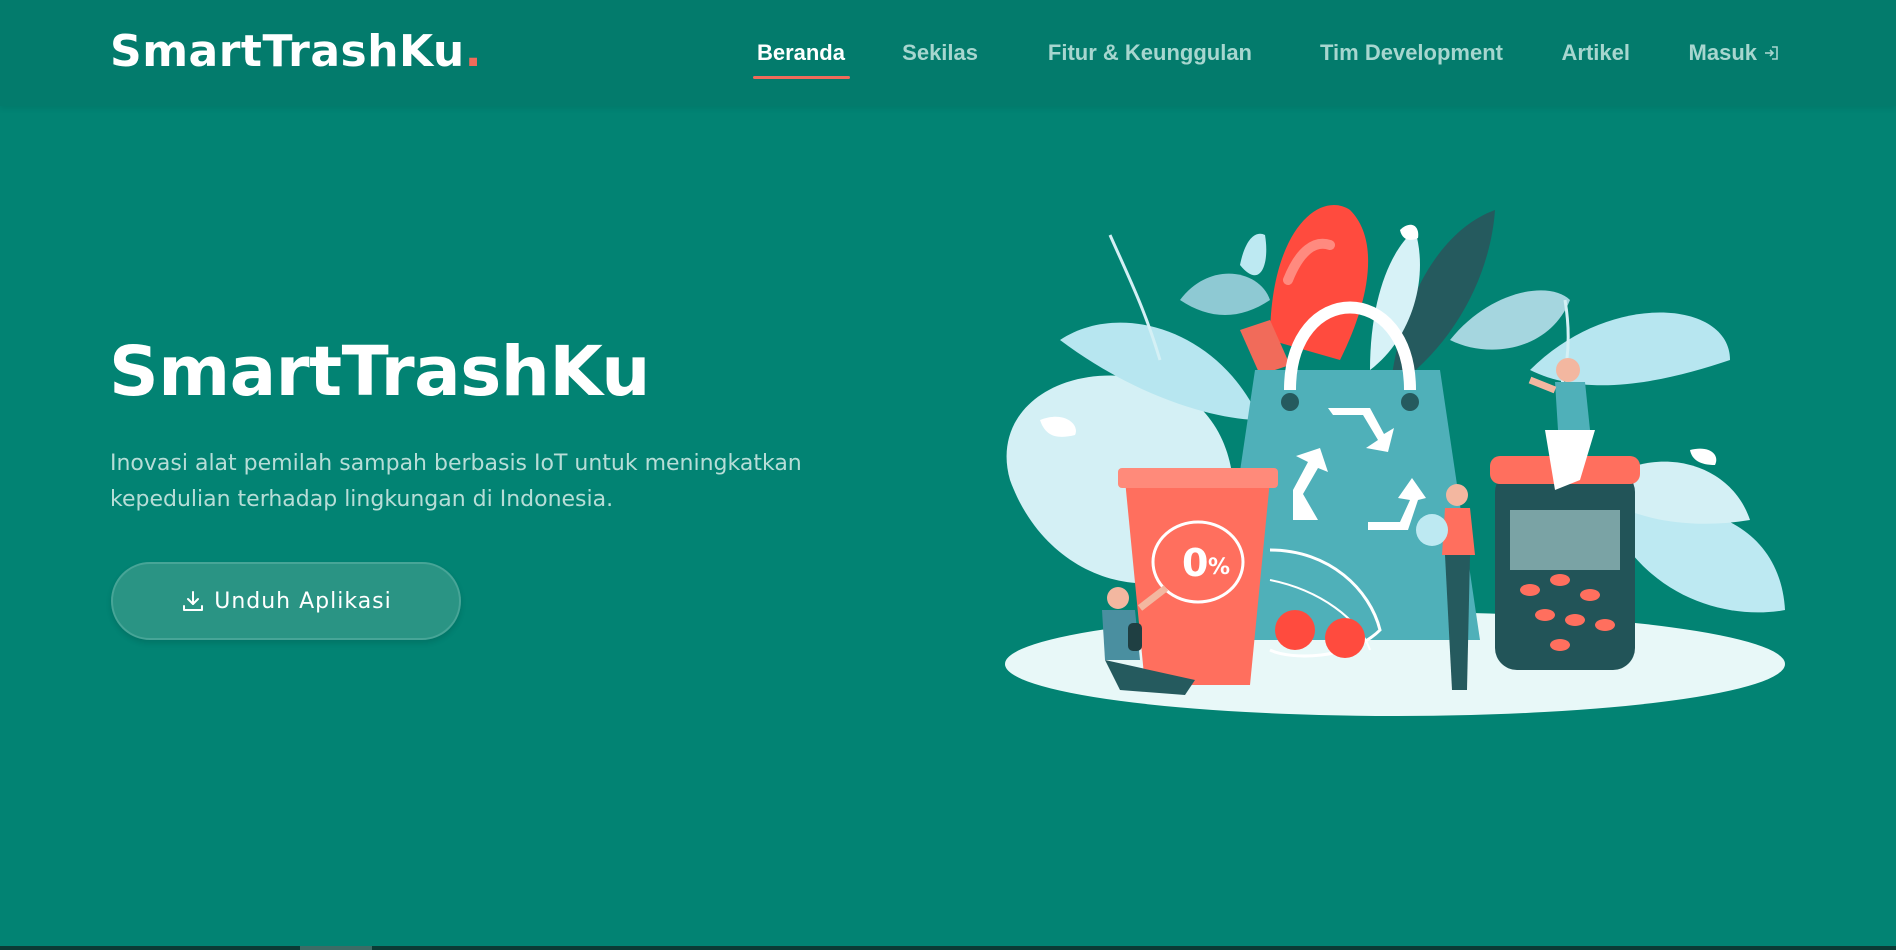  What do you see at coordinates (1195, 563) in the screenshot?
I see `discount-badge-value: 0` at bounding box center [1195, 563].